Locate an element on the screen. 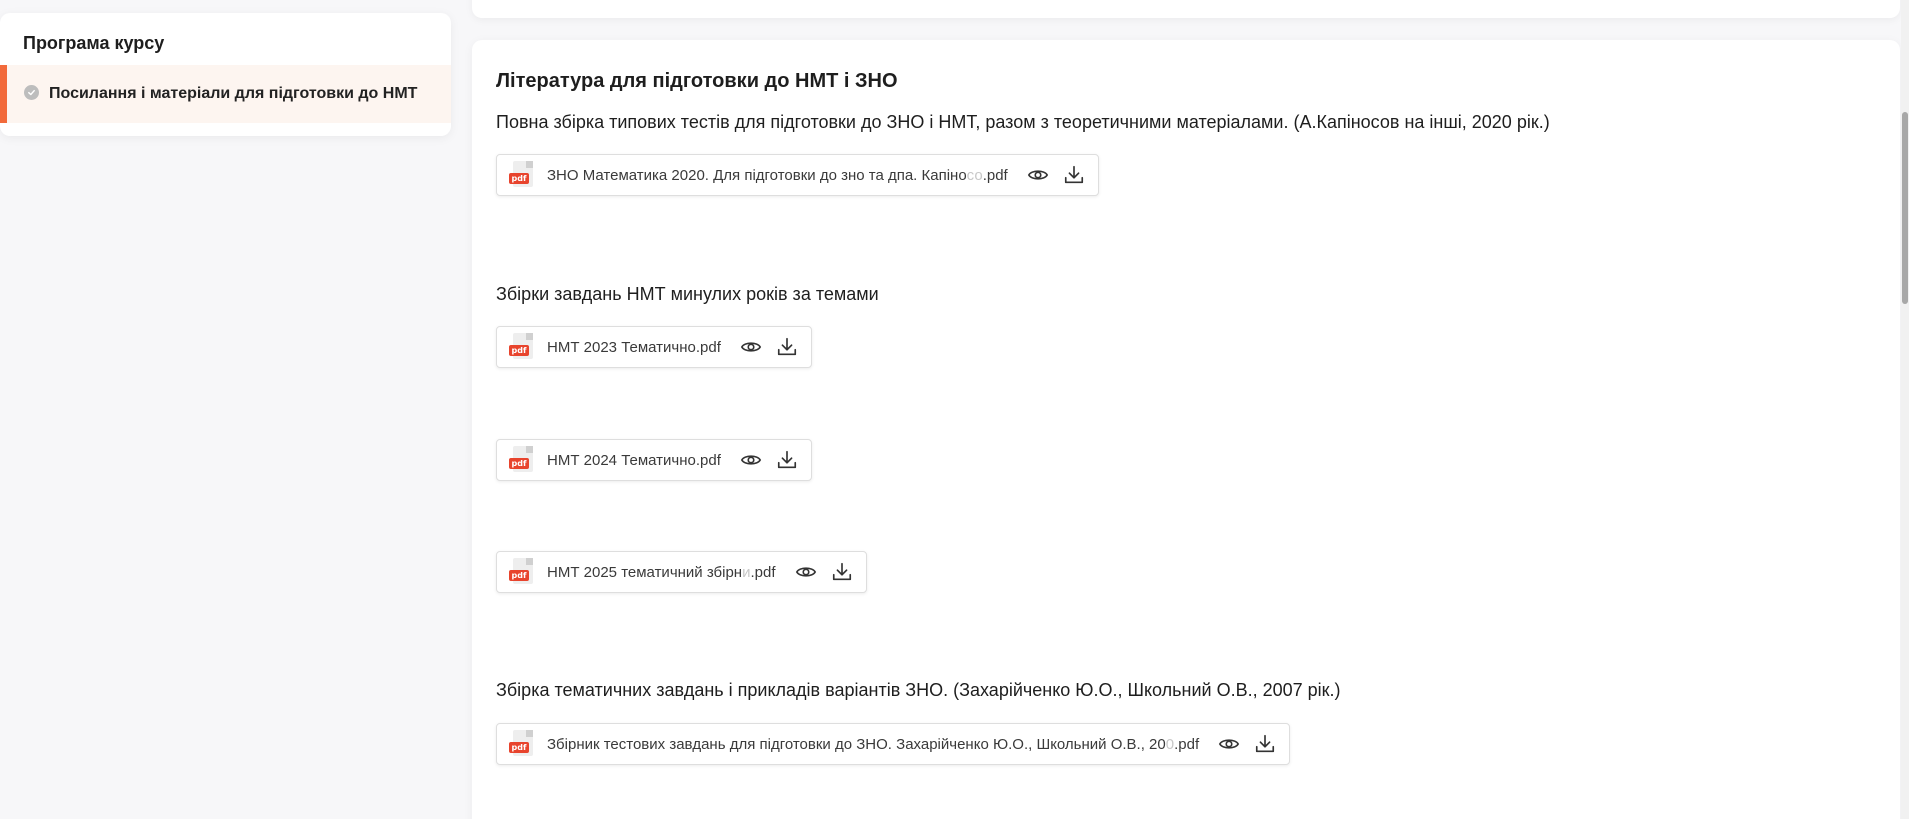 This screenshot has height=819, width=1909. file-name: НМТ 2025 тематичний збірни.pdf is located at coordinates (661, 572).